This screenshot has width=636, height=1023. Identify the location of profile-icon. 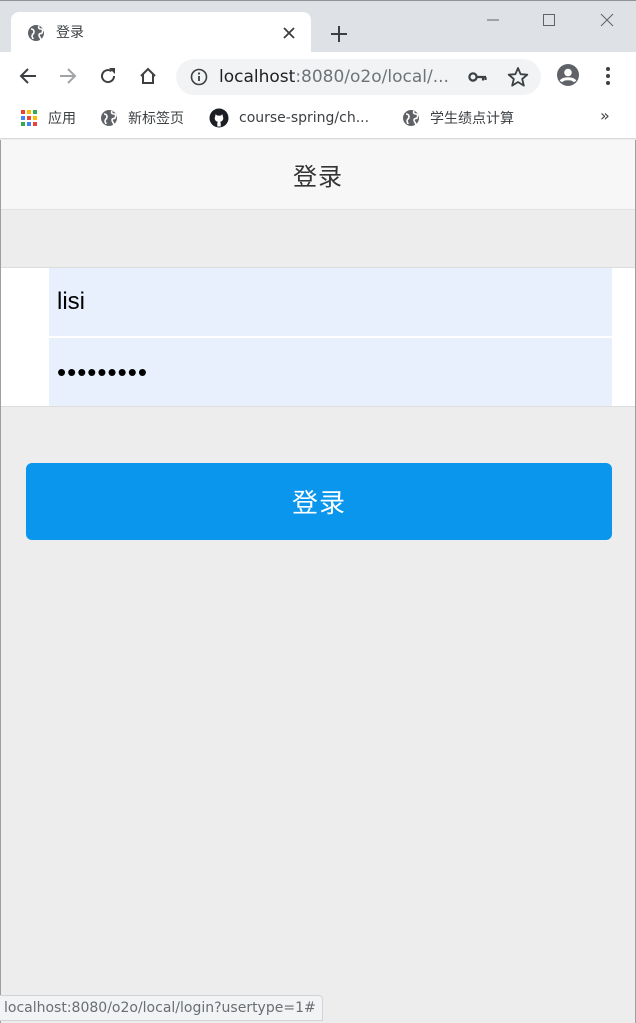
(569, 76).